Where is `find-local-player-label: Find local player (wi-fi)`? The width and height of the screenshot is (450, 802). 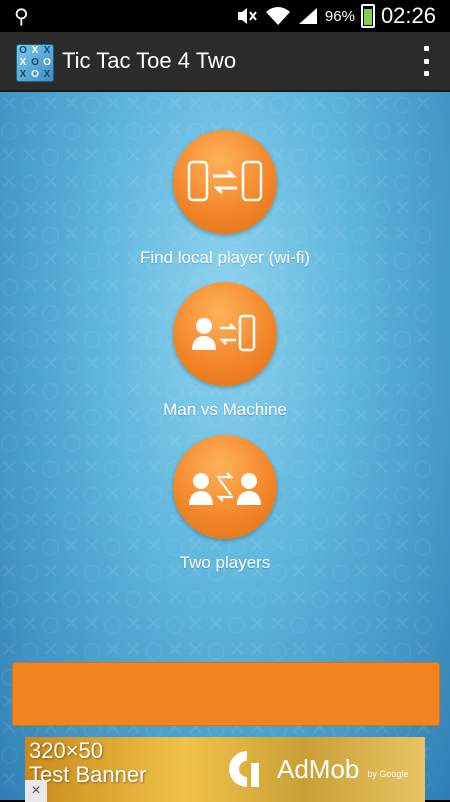 find-local-player-label: Find local player (wi-fi) is located at coordinates (225, 257).